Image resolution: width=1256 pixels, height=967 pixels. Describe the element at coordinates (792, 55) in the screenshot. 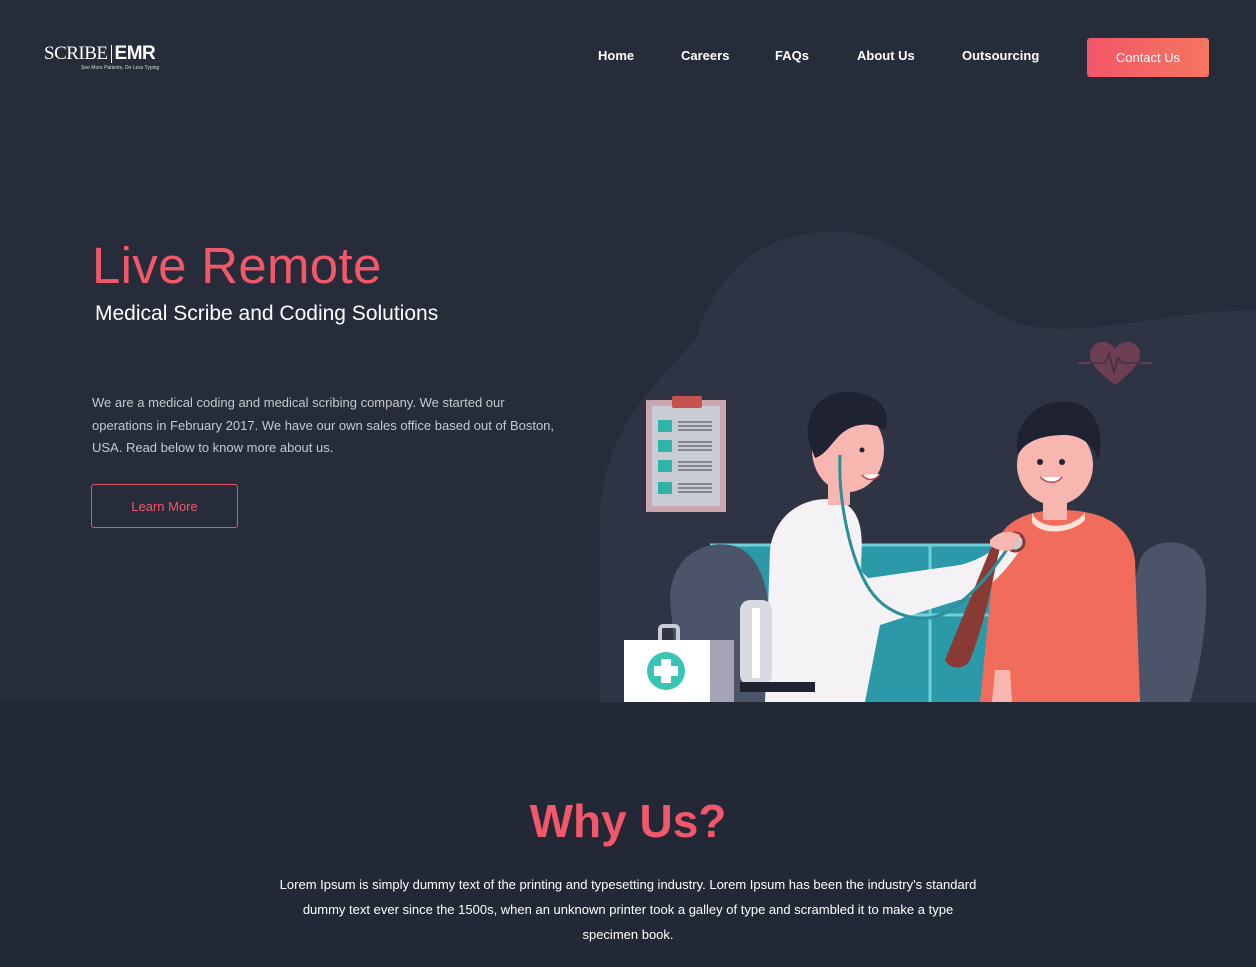

I see `nav-item-faqs: FAQs` at that location.